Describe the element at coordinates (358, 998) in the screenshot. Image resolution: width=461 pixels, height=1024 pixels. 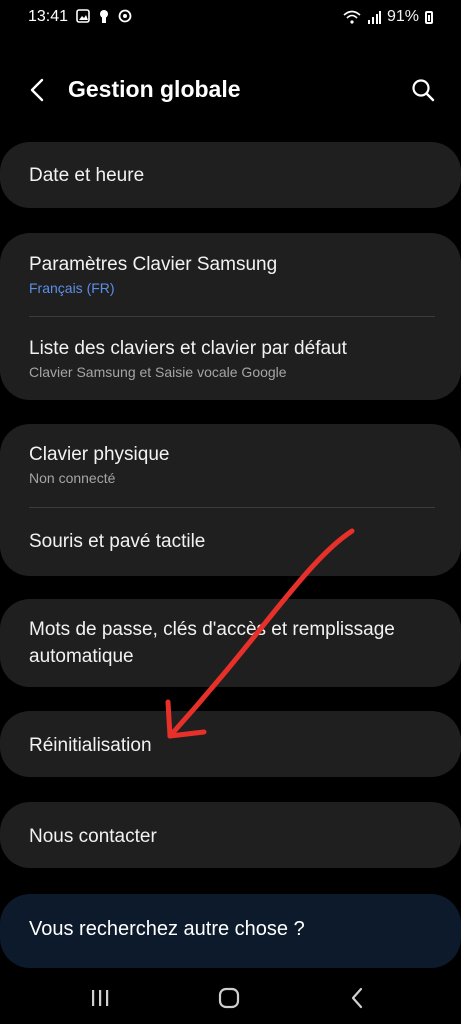
I see `back-icon` at that location.